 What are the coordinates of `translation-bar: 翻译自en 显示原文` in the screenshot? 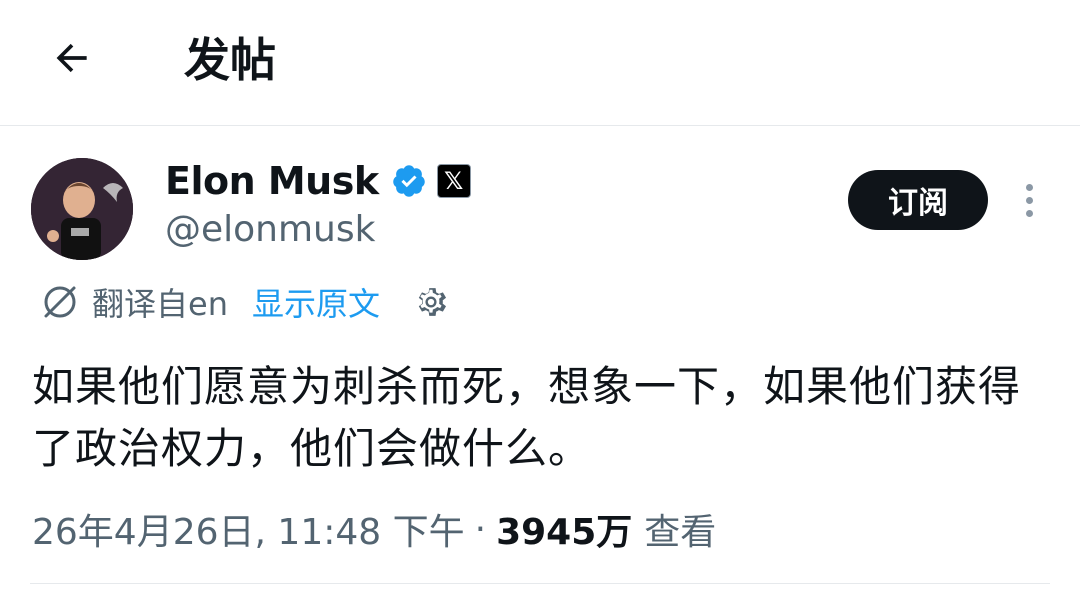 It's located at (245, 302).